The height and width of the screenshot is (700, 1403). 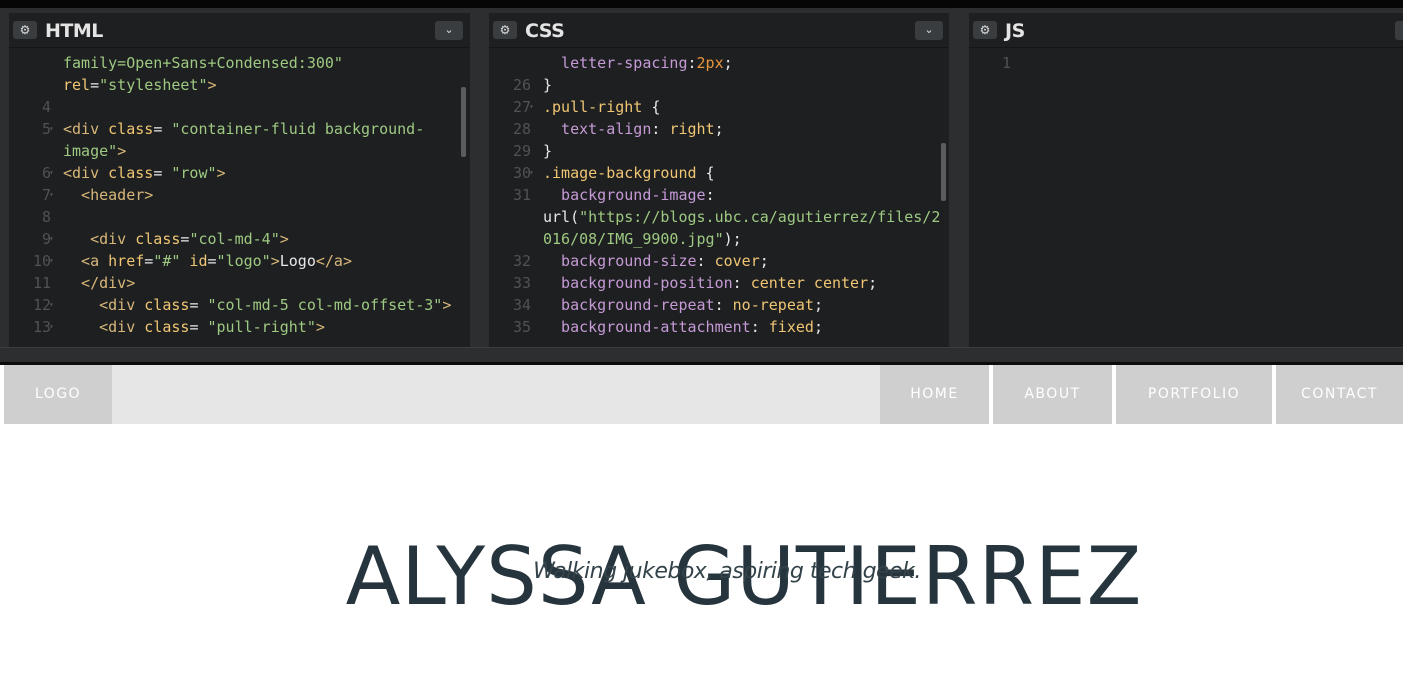 I want to click on code-line: rel="stylesheet">, so click(x=239, y=85).